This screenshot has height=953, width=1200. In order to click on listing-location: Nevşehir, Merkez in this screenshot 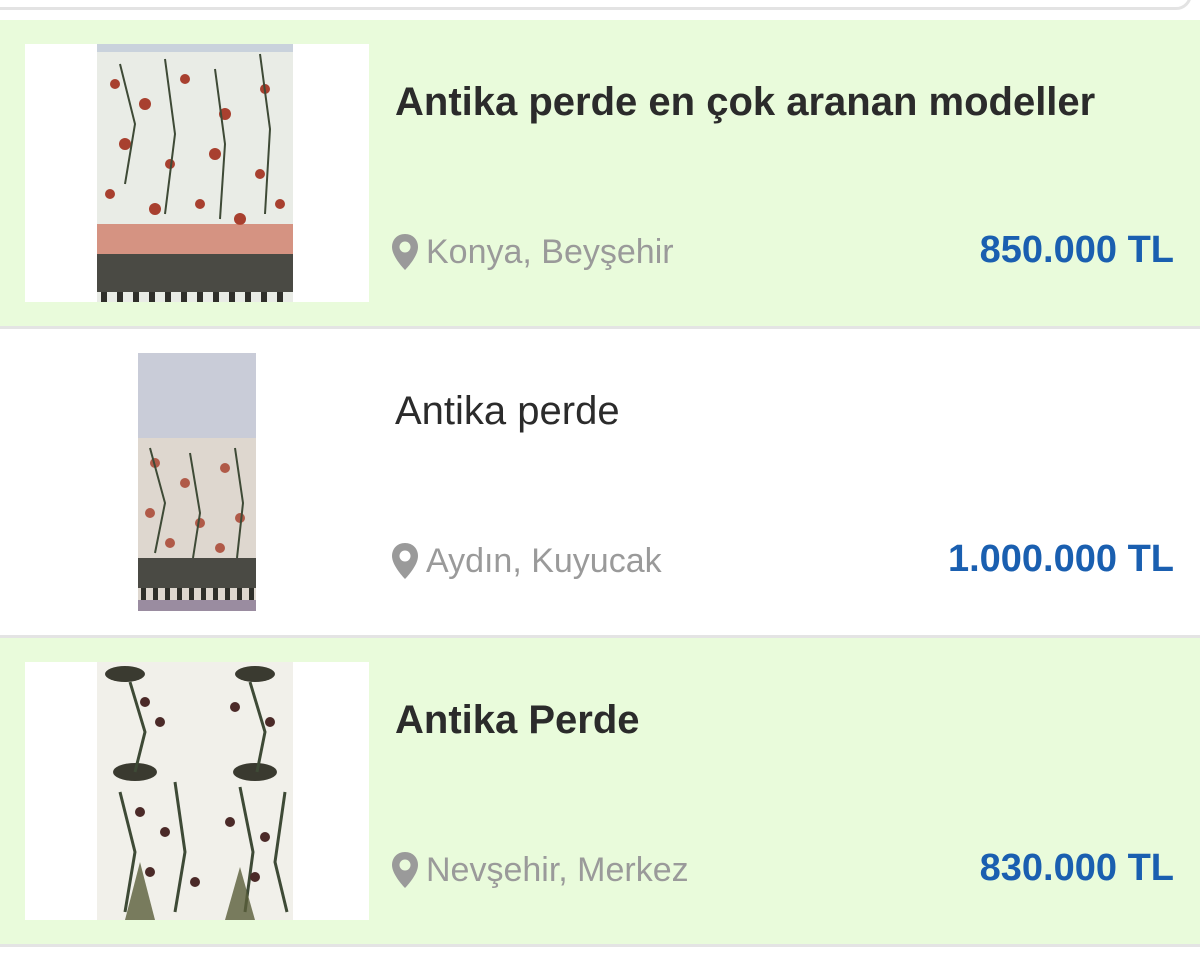, I will do `click(539, 870)`.